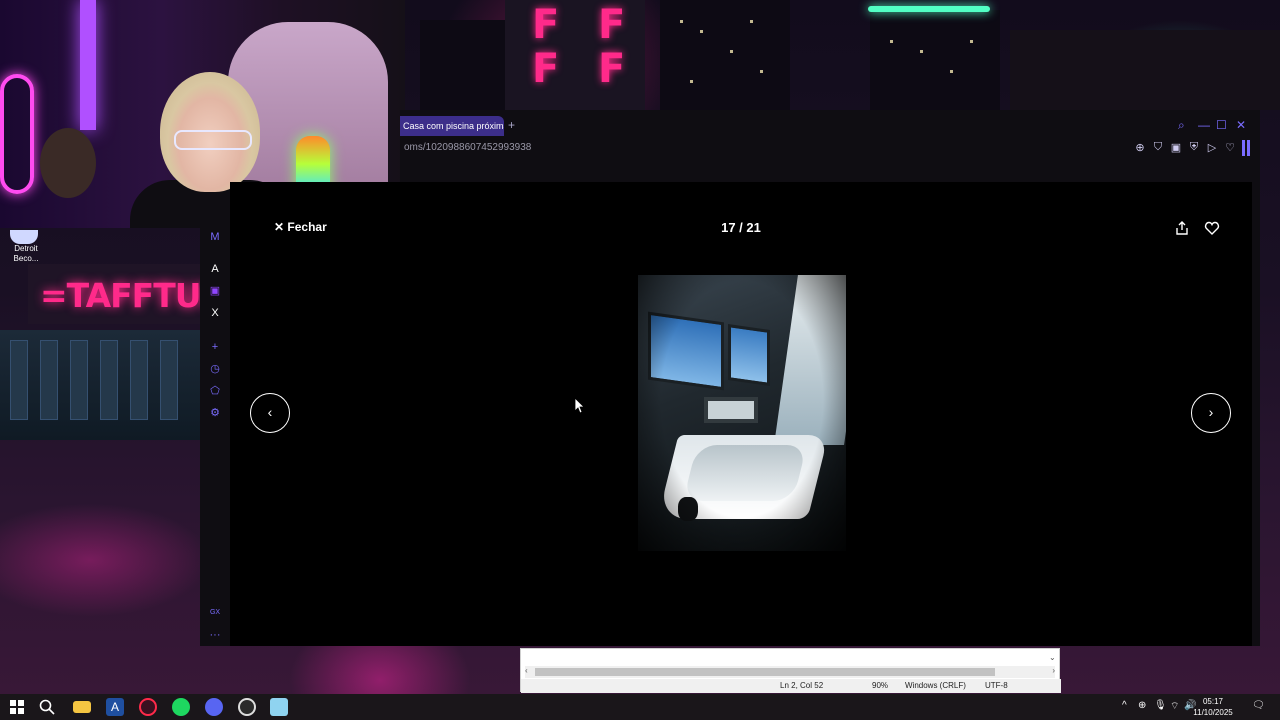  Describe the element at coordinates (830, 148) in the screenshot. I see `address-bar: oms/1020988607452993938 ⊕ ⛉ ▣ ⛨ ▷ ♡` at that location.